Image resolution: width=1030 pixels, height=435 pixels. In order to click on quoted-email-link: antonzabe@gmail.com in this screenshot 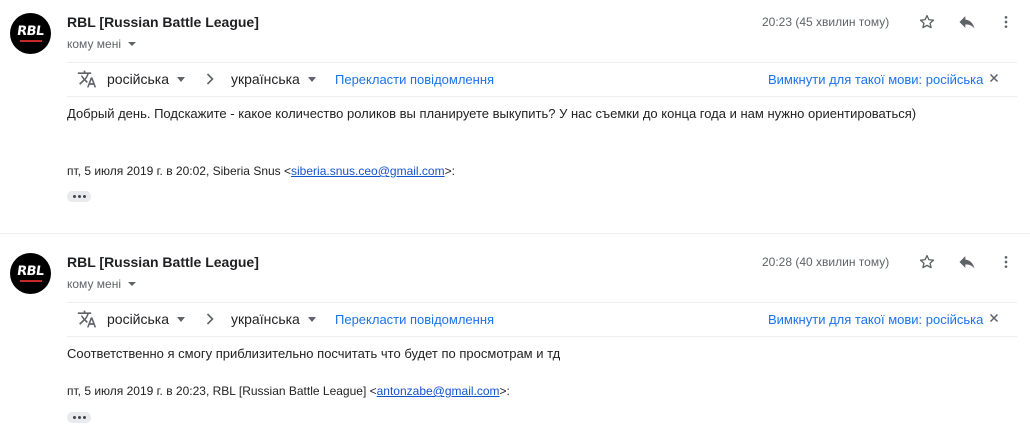, I will do `click(438, 391)`.